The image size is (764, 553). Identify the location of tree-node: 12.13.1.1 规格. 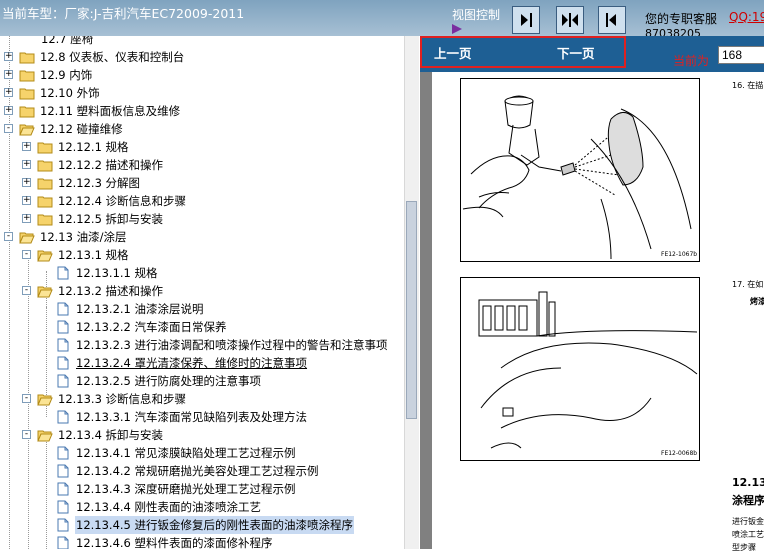
(202, 273).